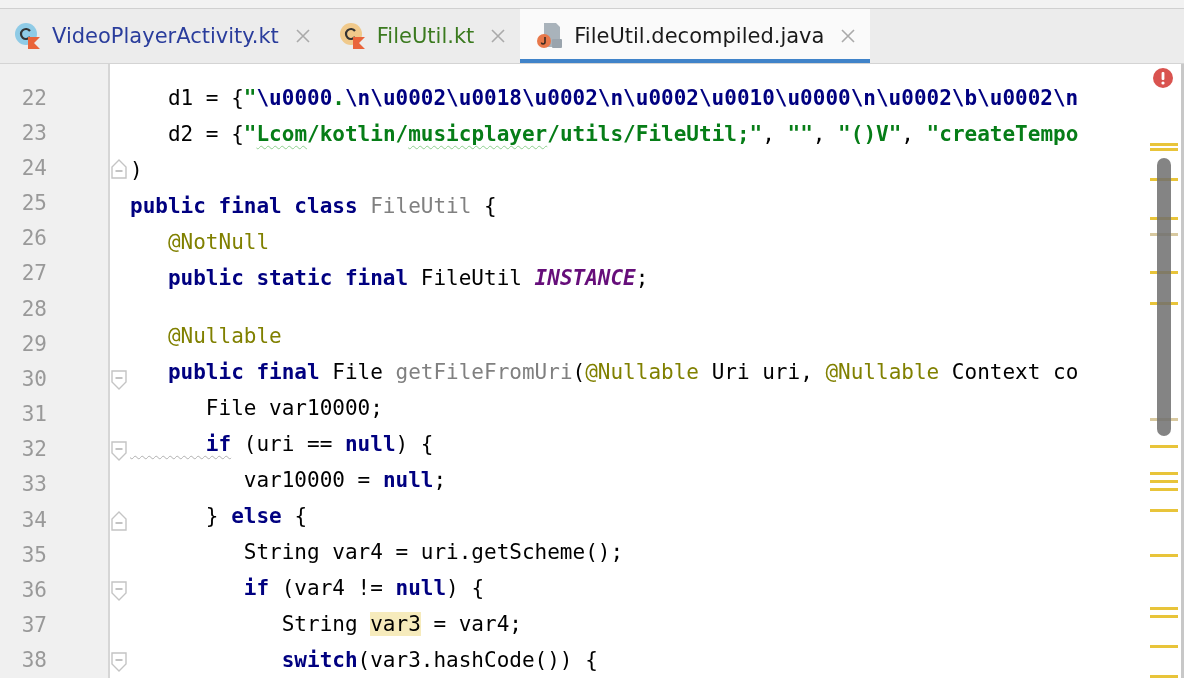  I want to click on line-number: 29, so click(33, 343).